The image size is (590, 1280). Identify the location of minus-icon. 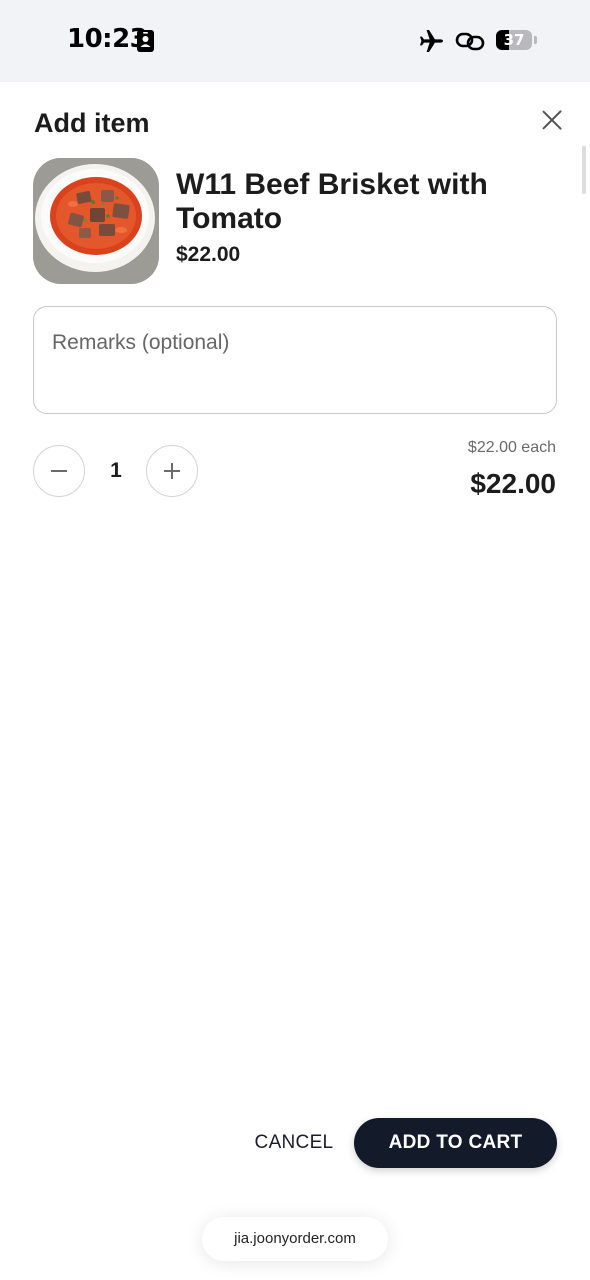
(59, 471).